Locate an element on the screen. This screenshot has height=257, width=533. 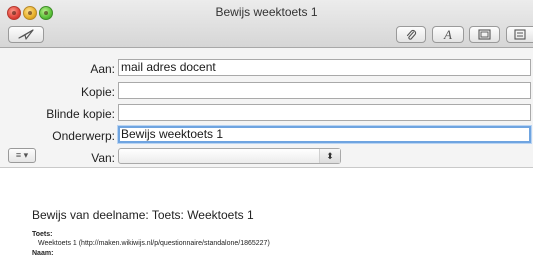
send-button is located at coordinates (26, 34).